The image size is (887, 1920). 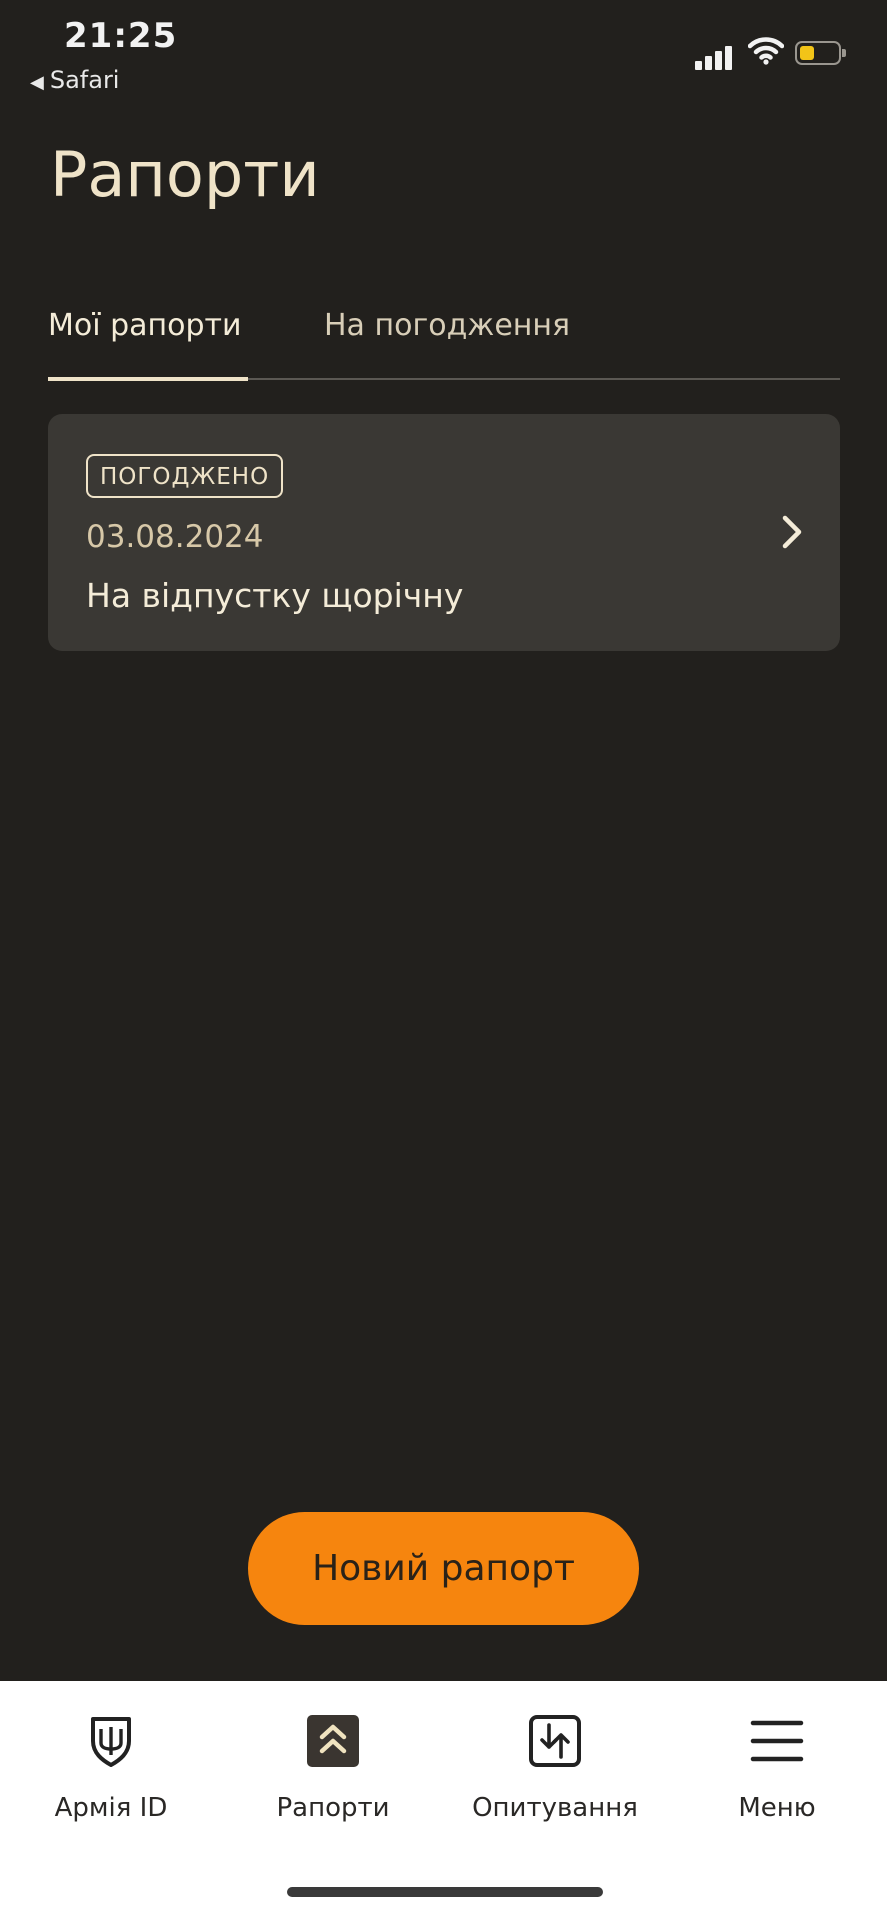 What do you see at coordinates (111, 1742) in the screenshot?
I see `shield-trident-icon` at bounding box center [111, 1742].